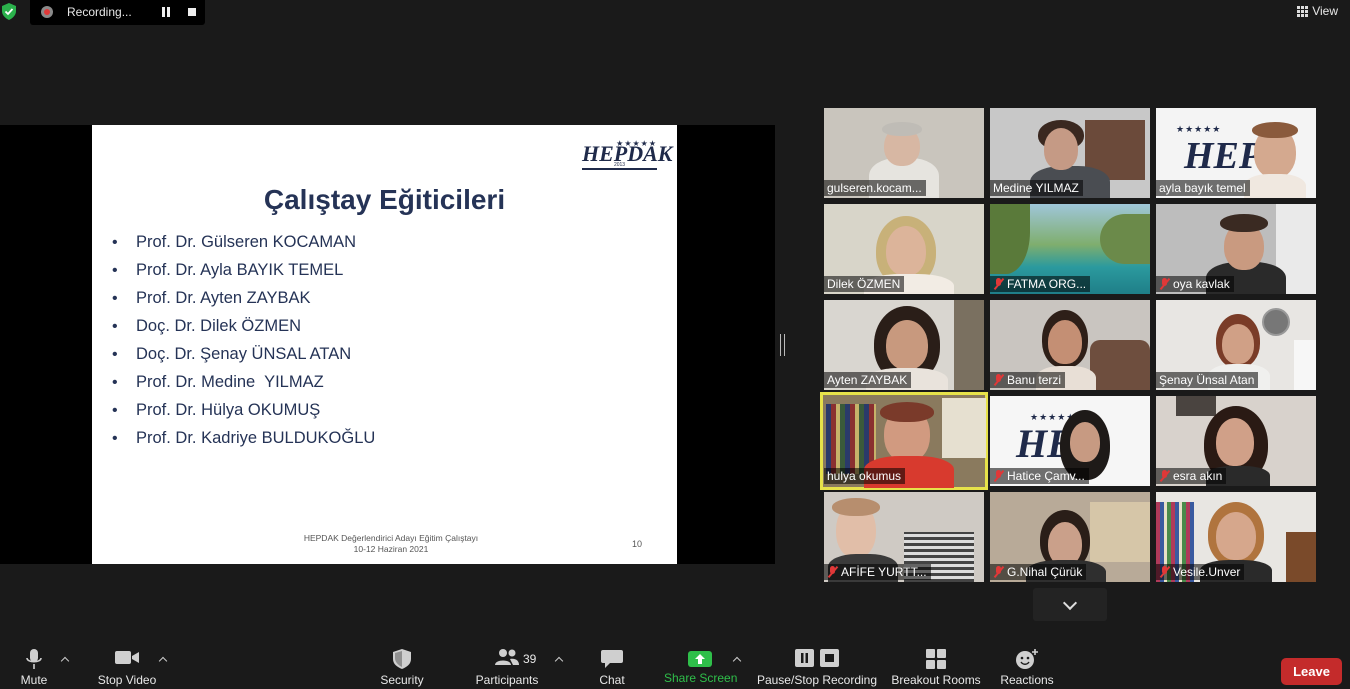  What do you see at coordinates (637, 544) in the screenshot?
I see `slide-number: 10` at bounding box center [637, 544].